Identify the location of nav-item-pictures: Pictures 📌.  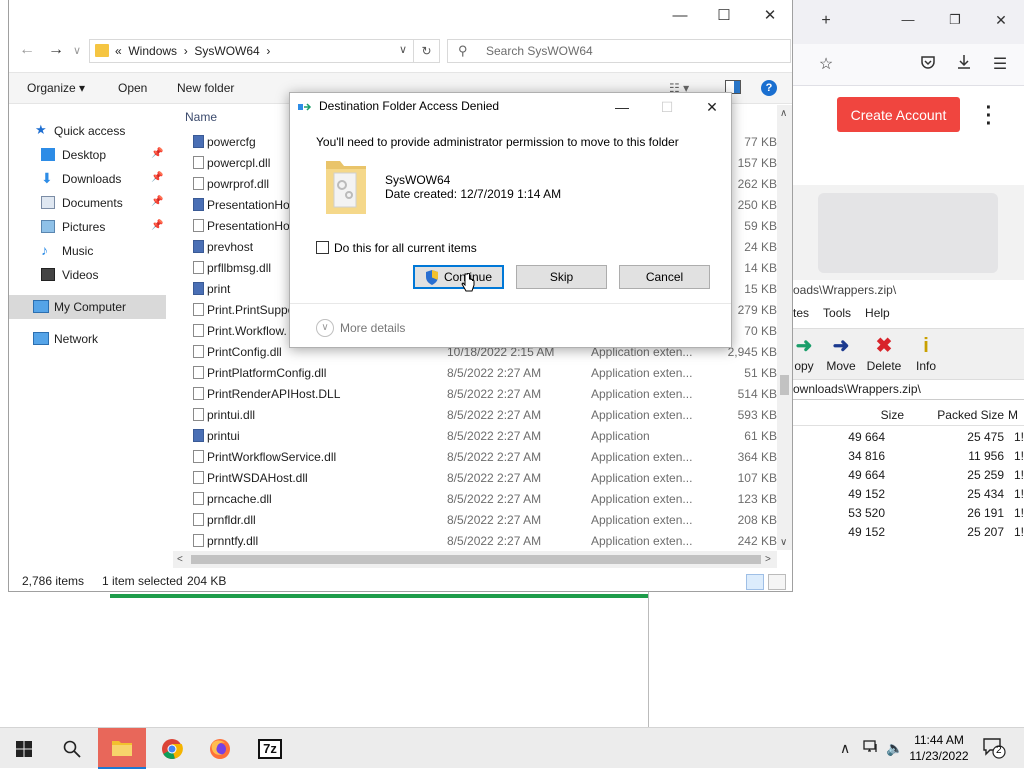
(87, 227).